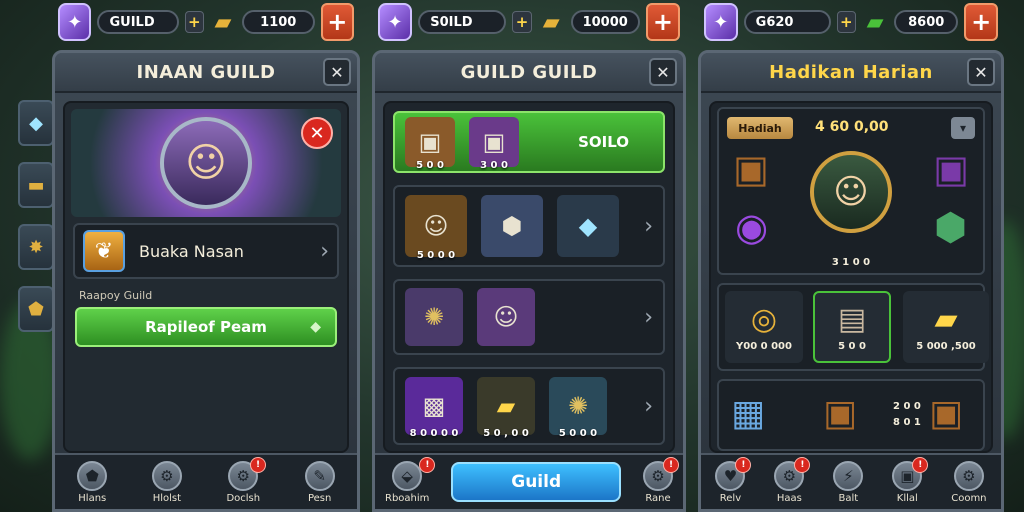 This screenshot has width=1024, height=512. I want to click on hero-banner: ☺ ✕, so click(206, 163).